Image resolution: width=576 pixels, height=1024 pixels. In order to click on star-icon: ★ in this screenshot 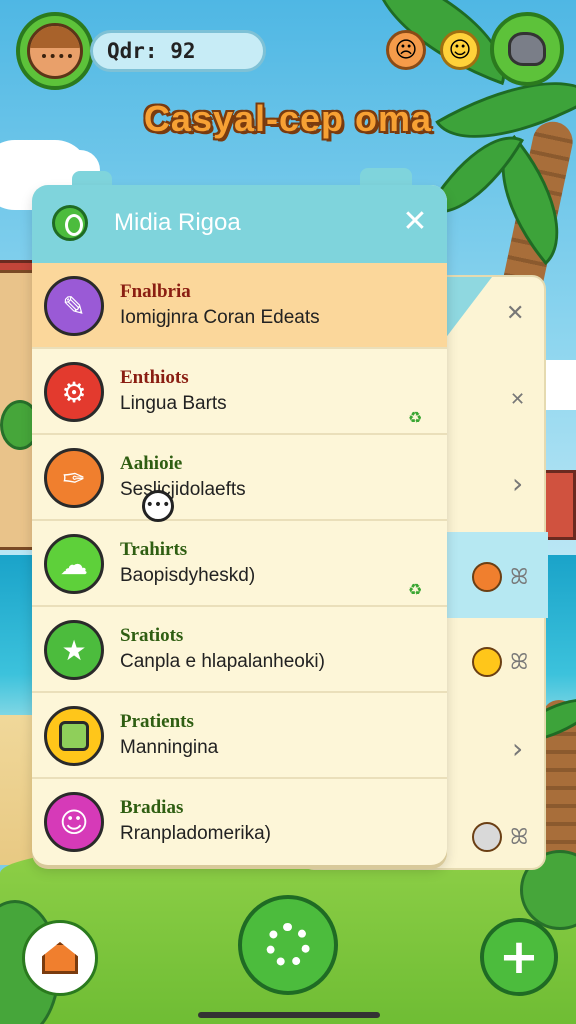, I will do `click(74, 650)`.